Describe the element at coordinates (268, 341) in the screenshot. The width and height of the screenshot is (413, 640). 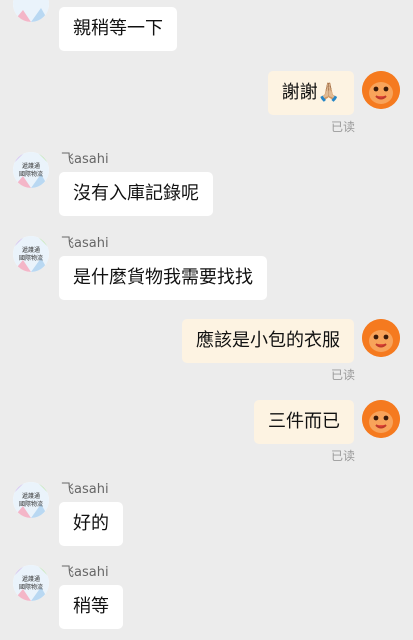
I see `message-bubble-own: 應該是小包的衣服` at that location.